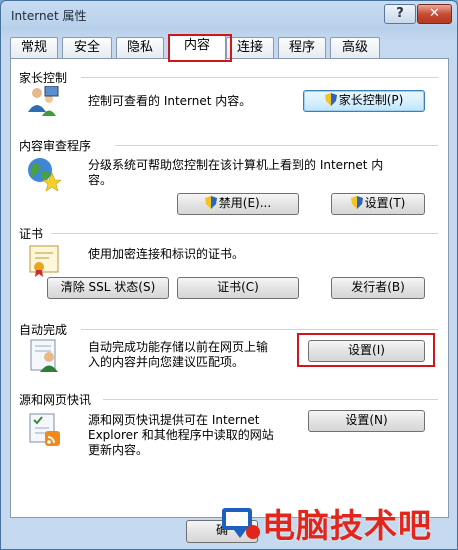 This screenshot has height=550, width=458. I want to click on close-button: ✕, so click(434, 14).